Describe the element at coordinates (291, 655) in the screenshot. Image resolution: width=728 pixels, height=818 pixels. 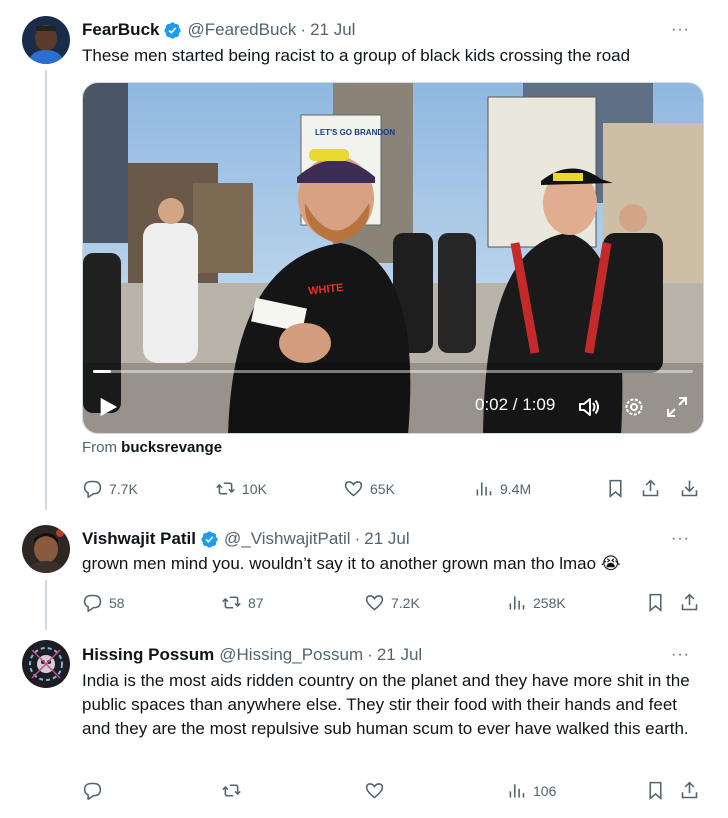
I see `handle: @Hissing_Possum` at that location.